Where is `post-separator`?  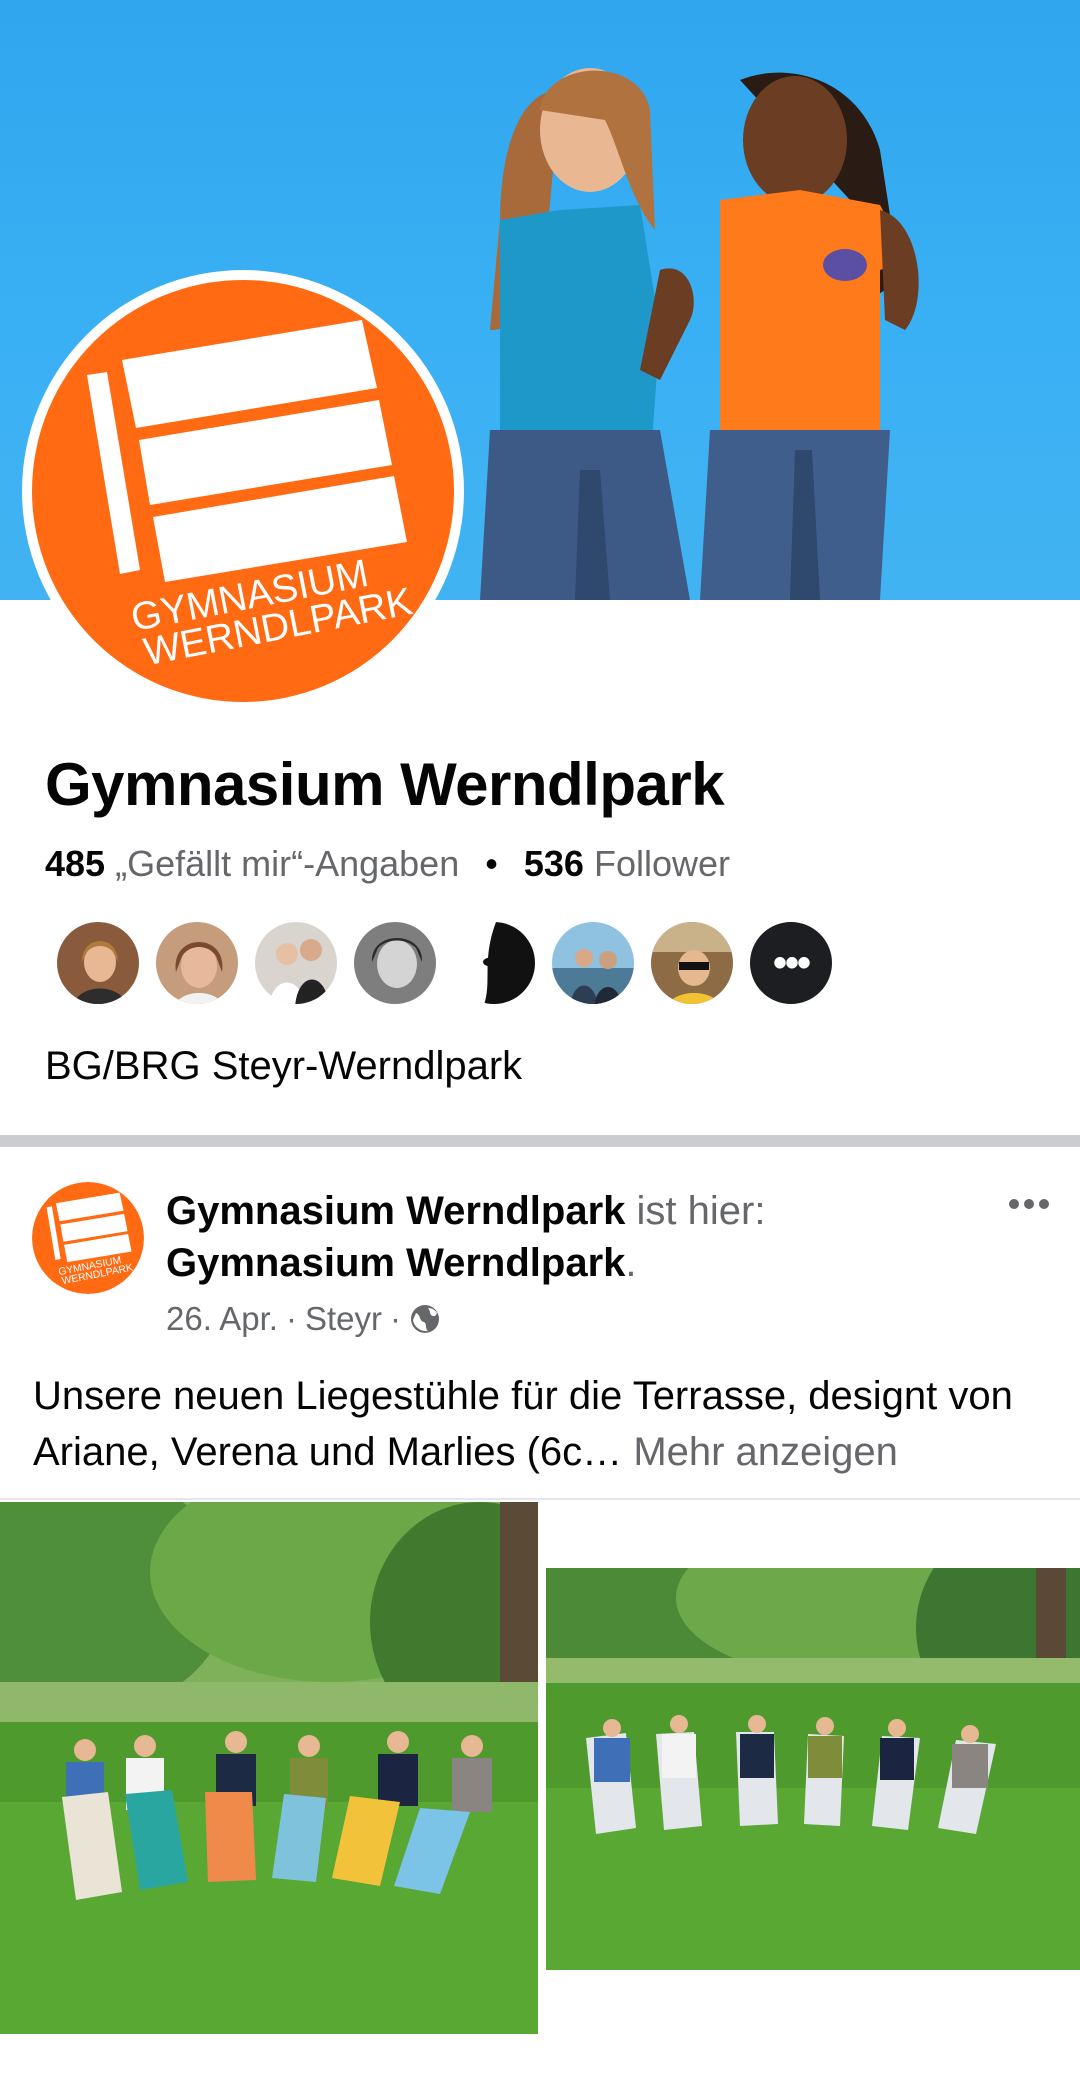
post-separator is located at coordinates (540, 1499).